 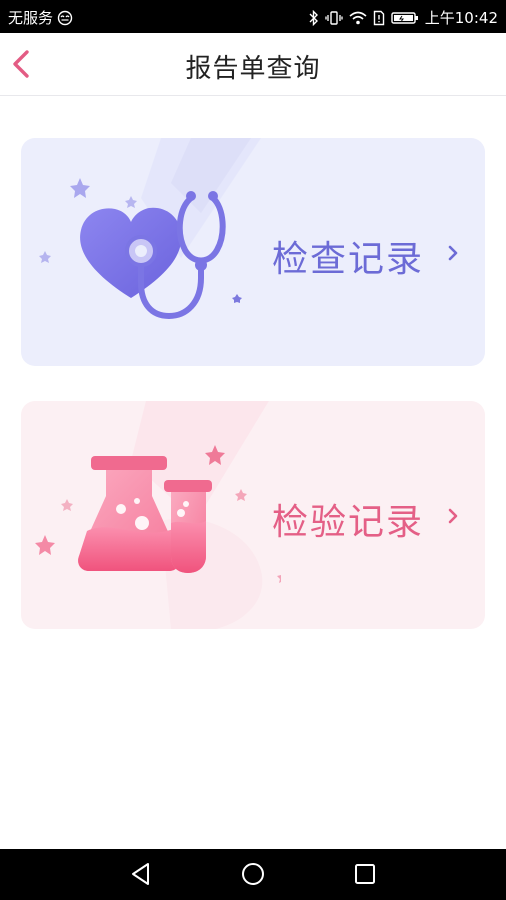 I want to click on status-left: 无服务, so click(x=40, y=17).